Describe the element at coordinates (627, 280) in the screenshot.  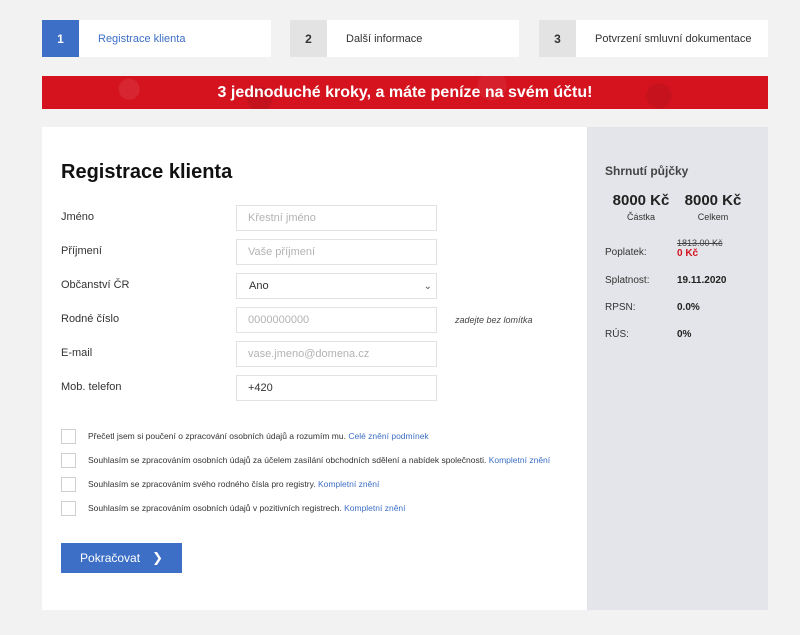
I see `due-label: Splatnost:` at that location.